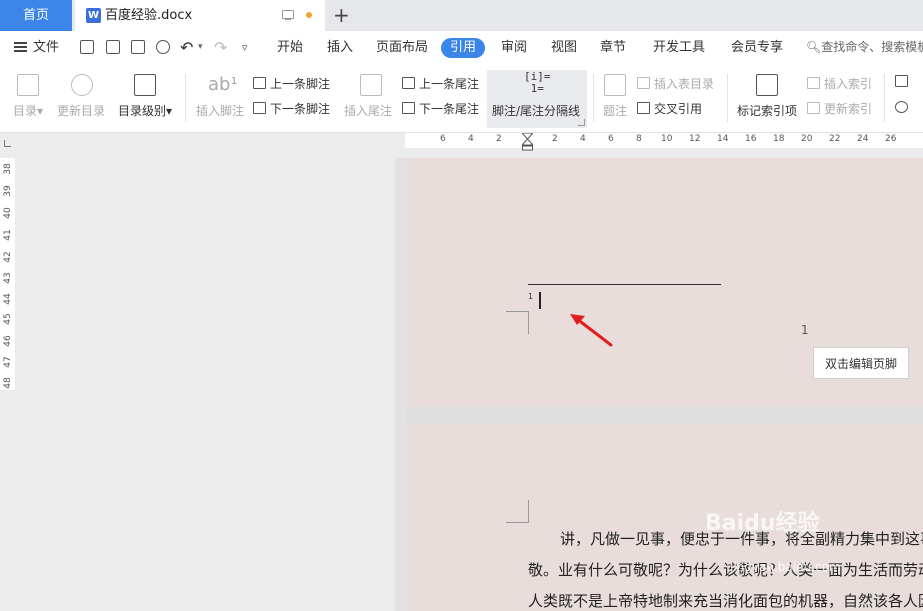  I want to click on next-endnote-button: 下一条尾注, so click(440, 108).